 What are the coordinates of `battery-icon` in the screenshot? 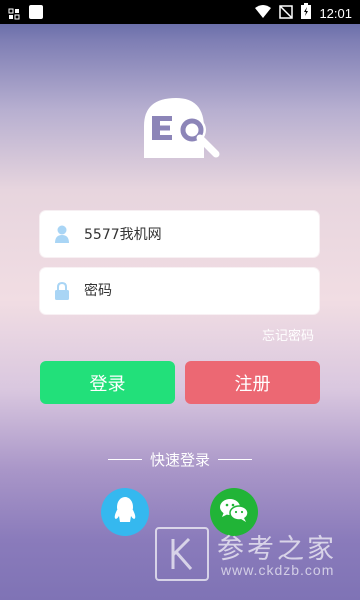 It's located at (306, 13).